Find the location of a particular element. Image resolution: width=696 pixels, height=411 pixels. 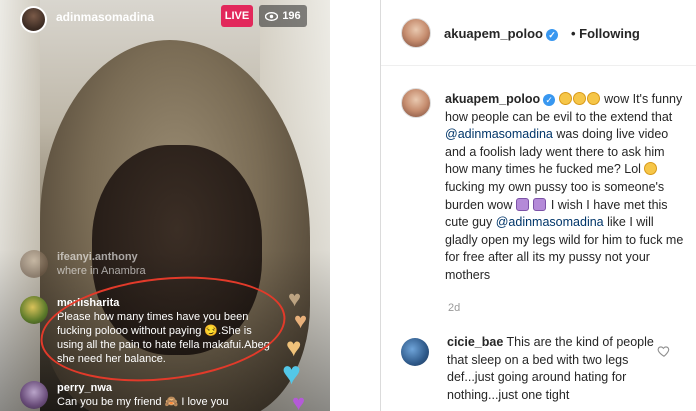

host-avatar is located at coordinates (33, 19).